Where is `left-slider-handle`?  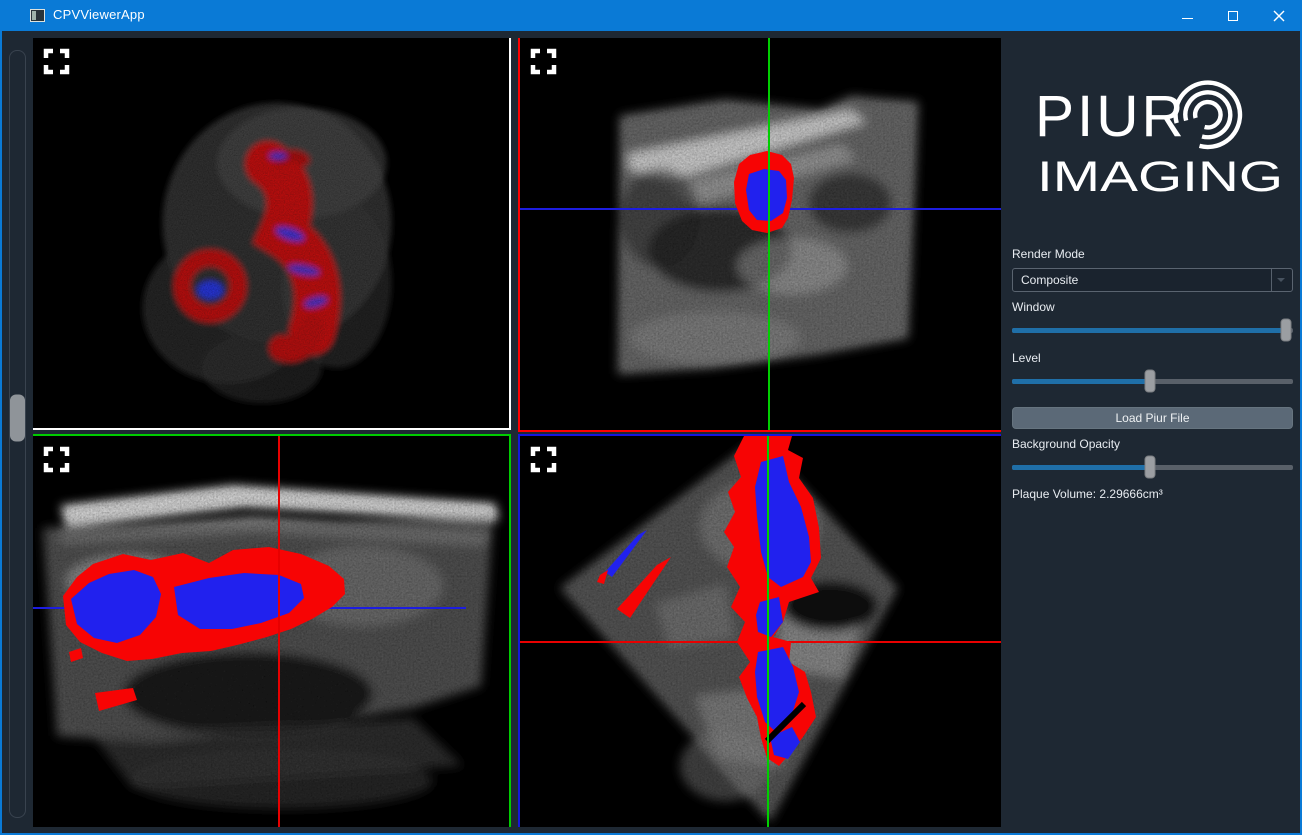 left-slider-handle is located at coordinates (17, 418).